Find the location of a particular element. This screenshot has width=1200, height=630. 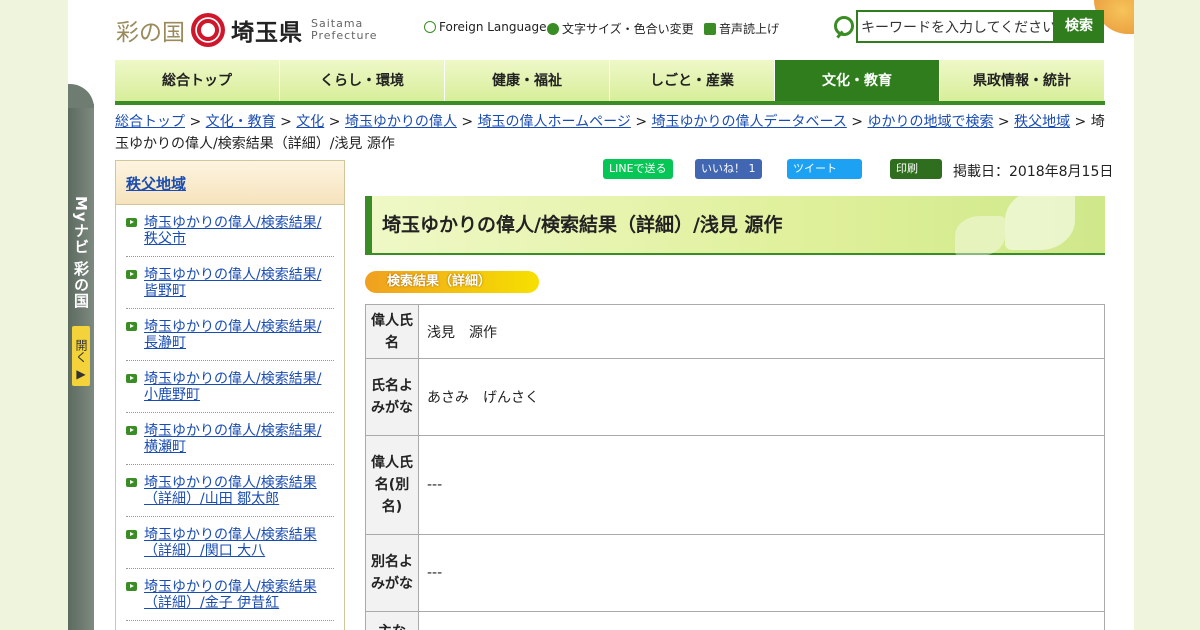

sidebar-item: 埼玉ゆかりの偉人/検索結果/長瀞町 is located at coordinates (230, 335).